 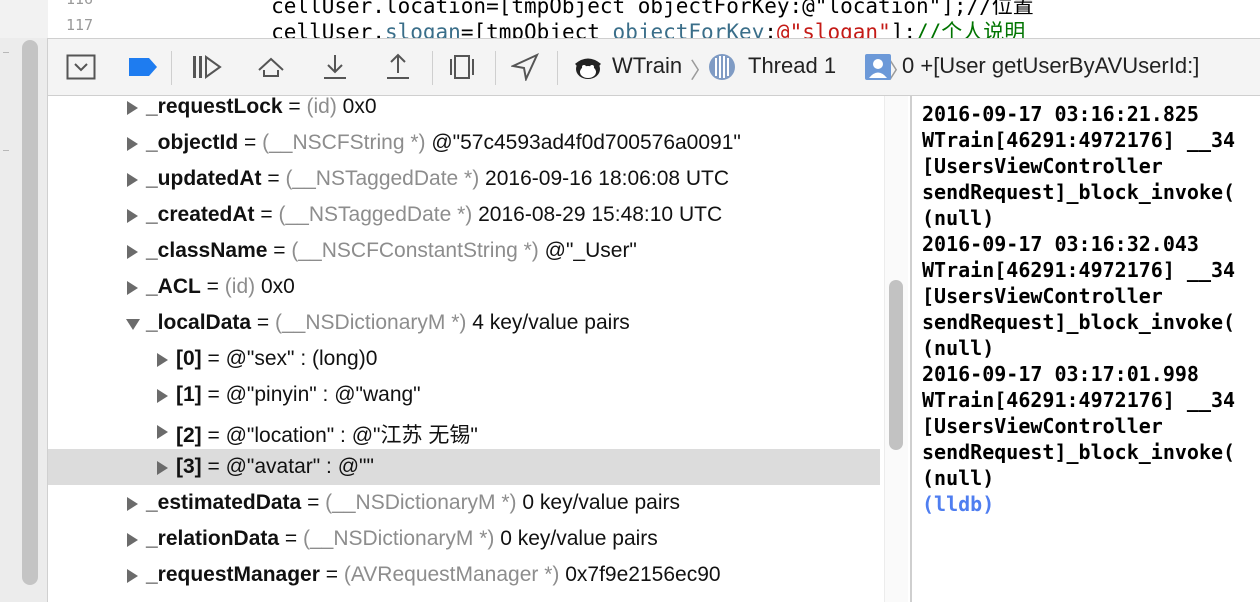 I want to click on breadcrumb-thread: Thread 1, so click(x=792, y=66).